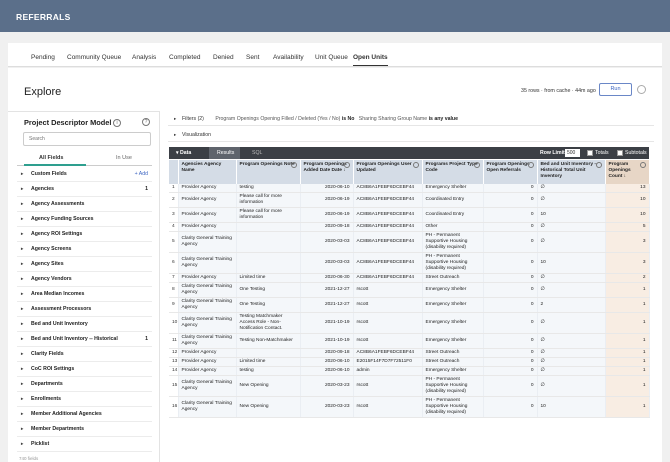 This screenshot has height=462, width=670. I want to click on visualization-section: ▸ Visualization, so click(411, 136).